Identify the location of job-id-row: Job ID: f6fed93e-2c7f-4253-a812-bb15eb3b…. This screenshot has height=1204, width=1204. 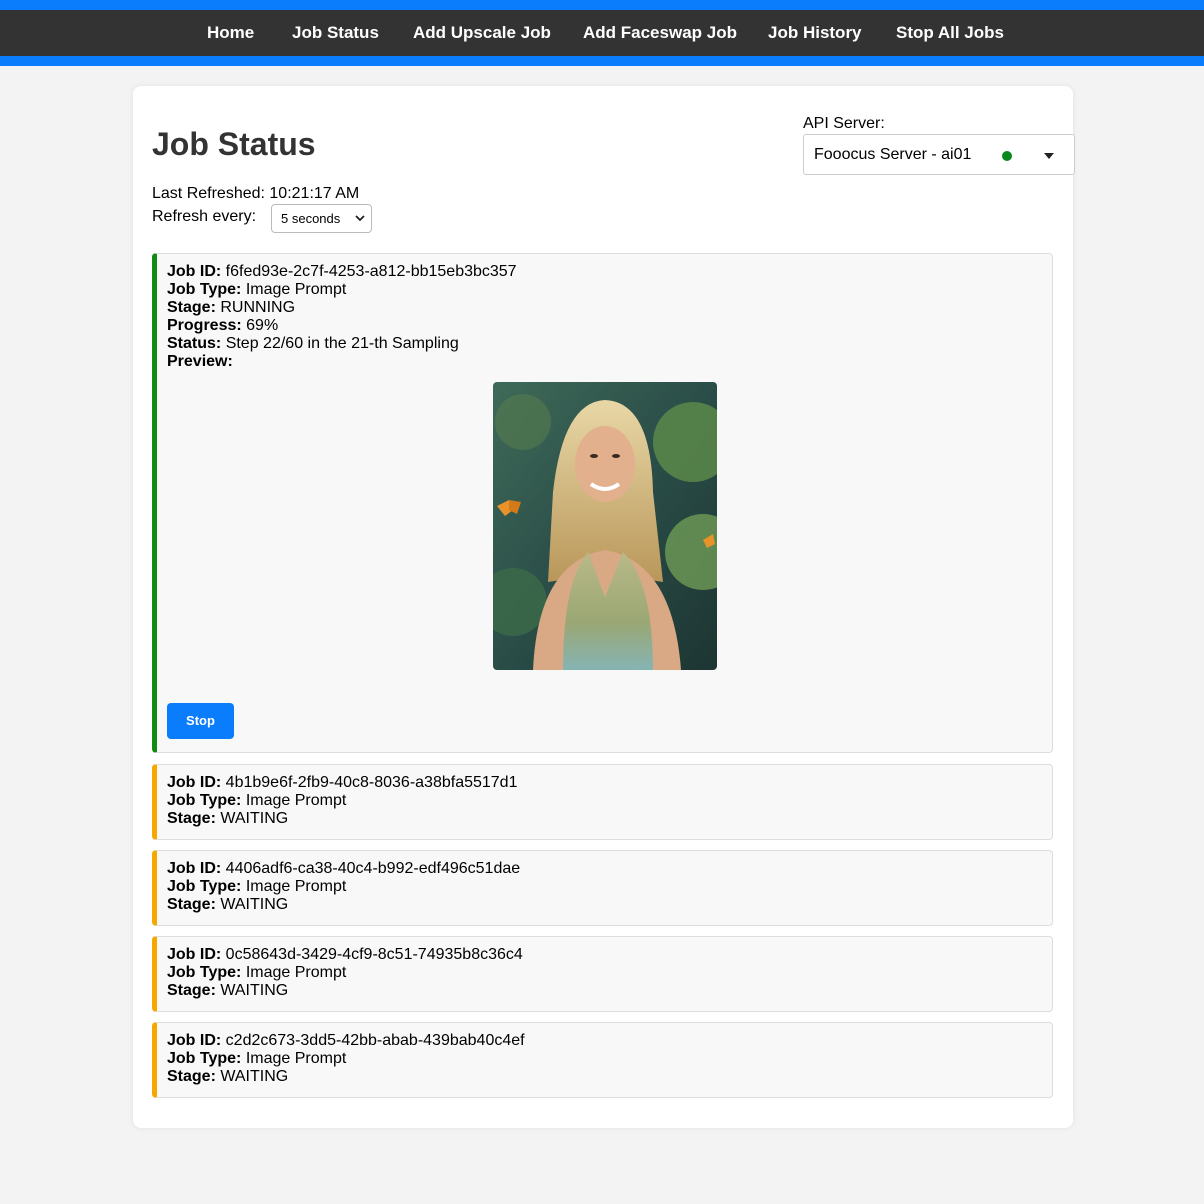
(342, 271).